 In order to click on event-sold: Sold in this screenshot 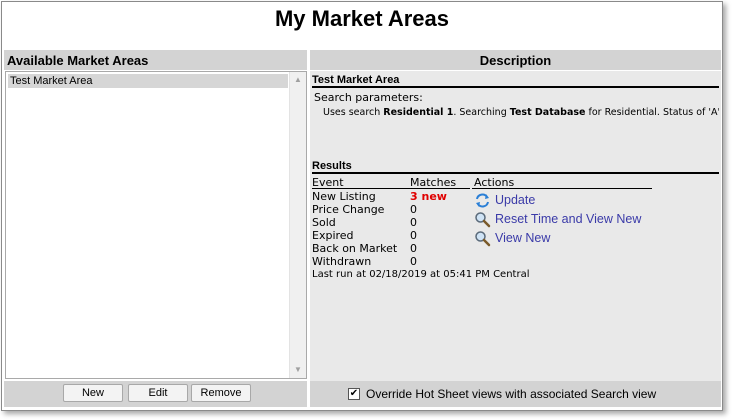, I will do `click(324, 222)`.